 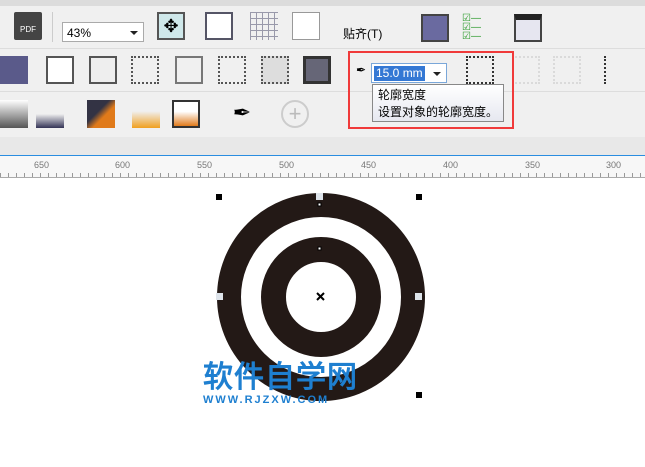 I want to click on intersect-icon, so click(x=145, y=70).